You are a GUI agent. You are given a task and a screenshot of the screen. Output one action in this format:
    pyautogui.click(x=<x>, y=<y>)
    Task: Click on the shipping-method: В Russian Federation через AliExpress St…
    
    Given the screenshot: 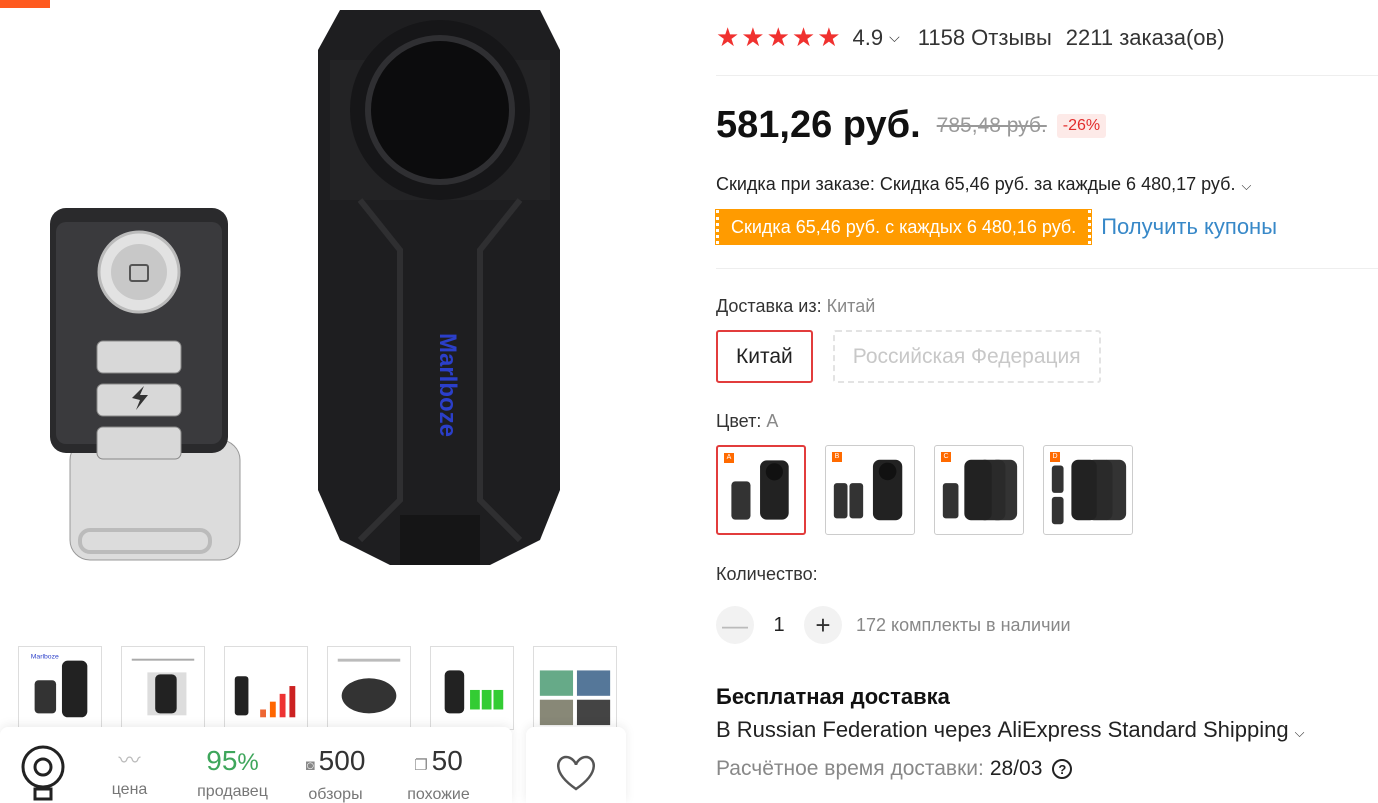 What is the action you would take?
    pyautogui.click(x=1010, y=730)
    